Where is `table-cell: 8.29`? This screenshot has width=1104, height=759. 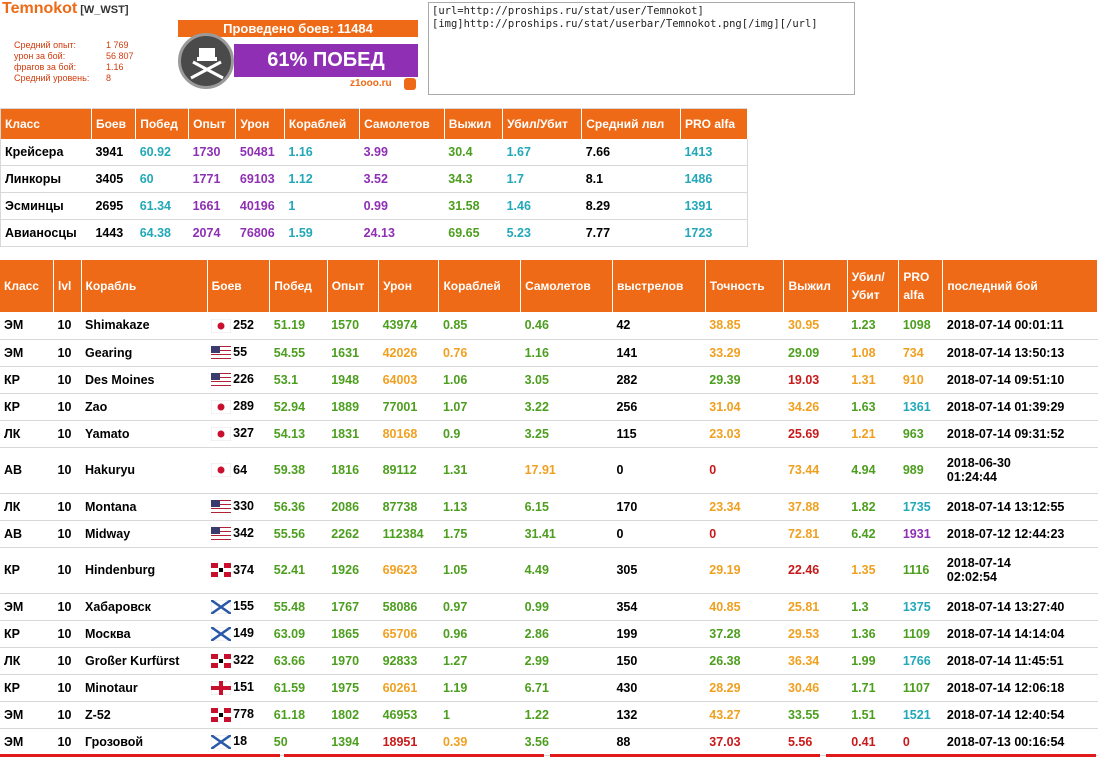
table-cell: 8.29 is located at coordinates (631, 206).